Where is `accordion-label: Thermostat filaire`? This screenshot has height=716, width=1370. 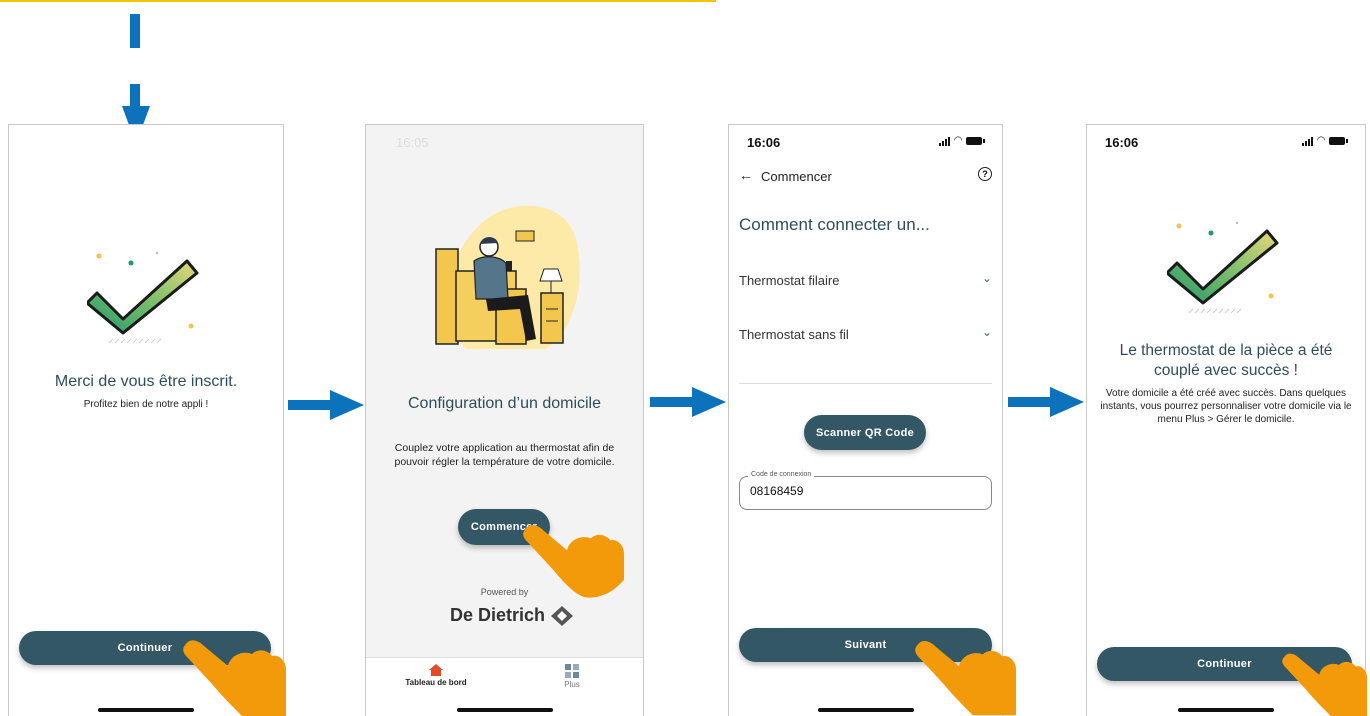 accordion-label: Thermostat filaire is located at coordinates (789, 280).